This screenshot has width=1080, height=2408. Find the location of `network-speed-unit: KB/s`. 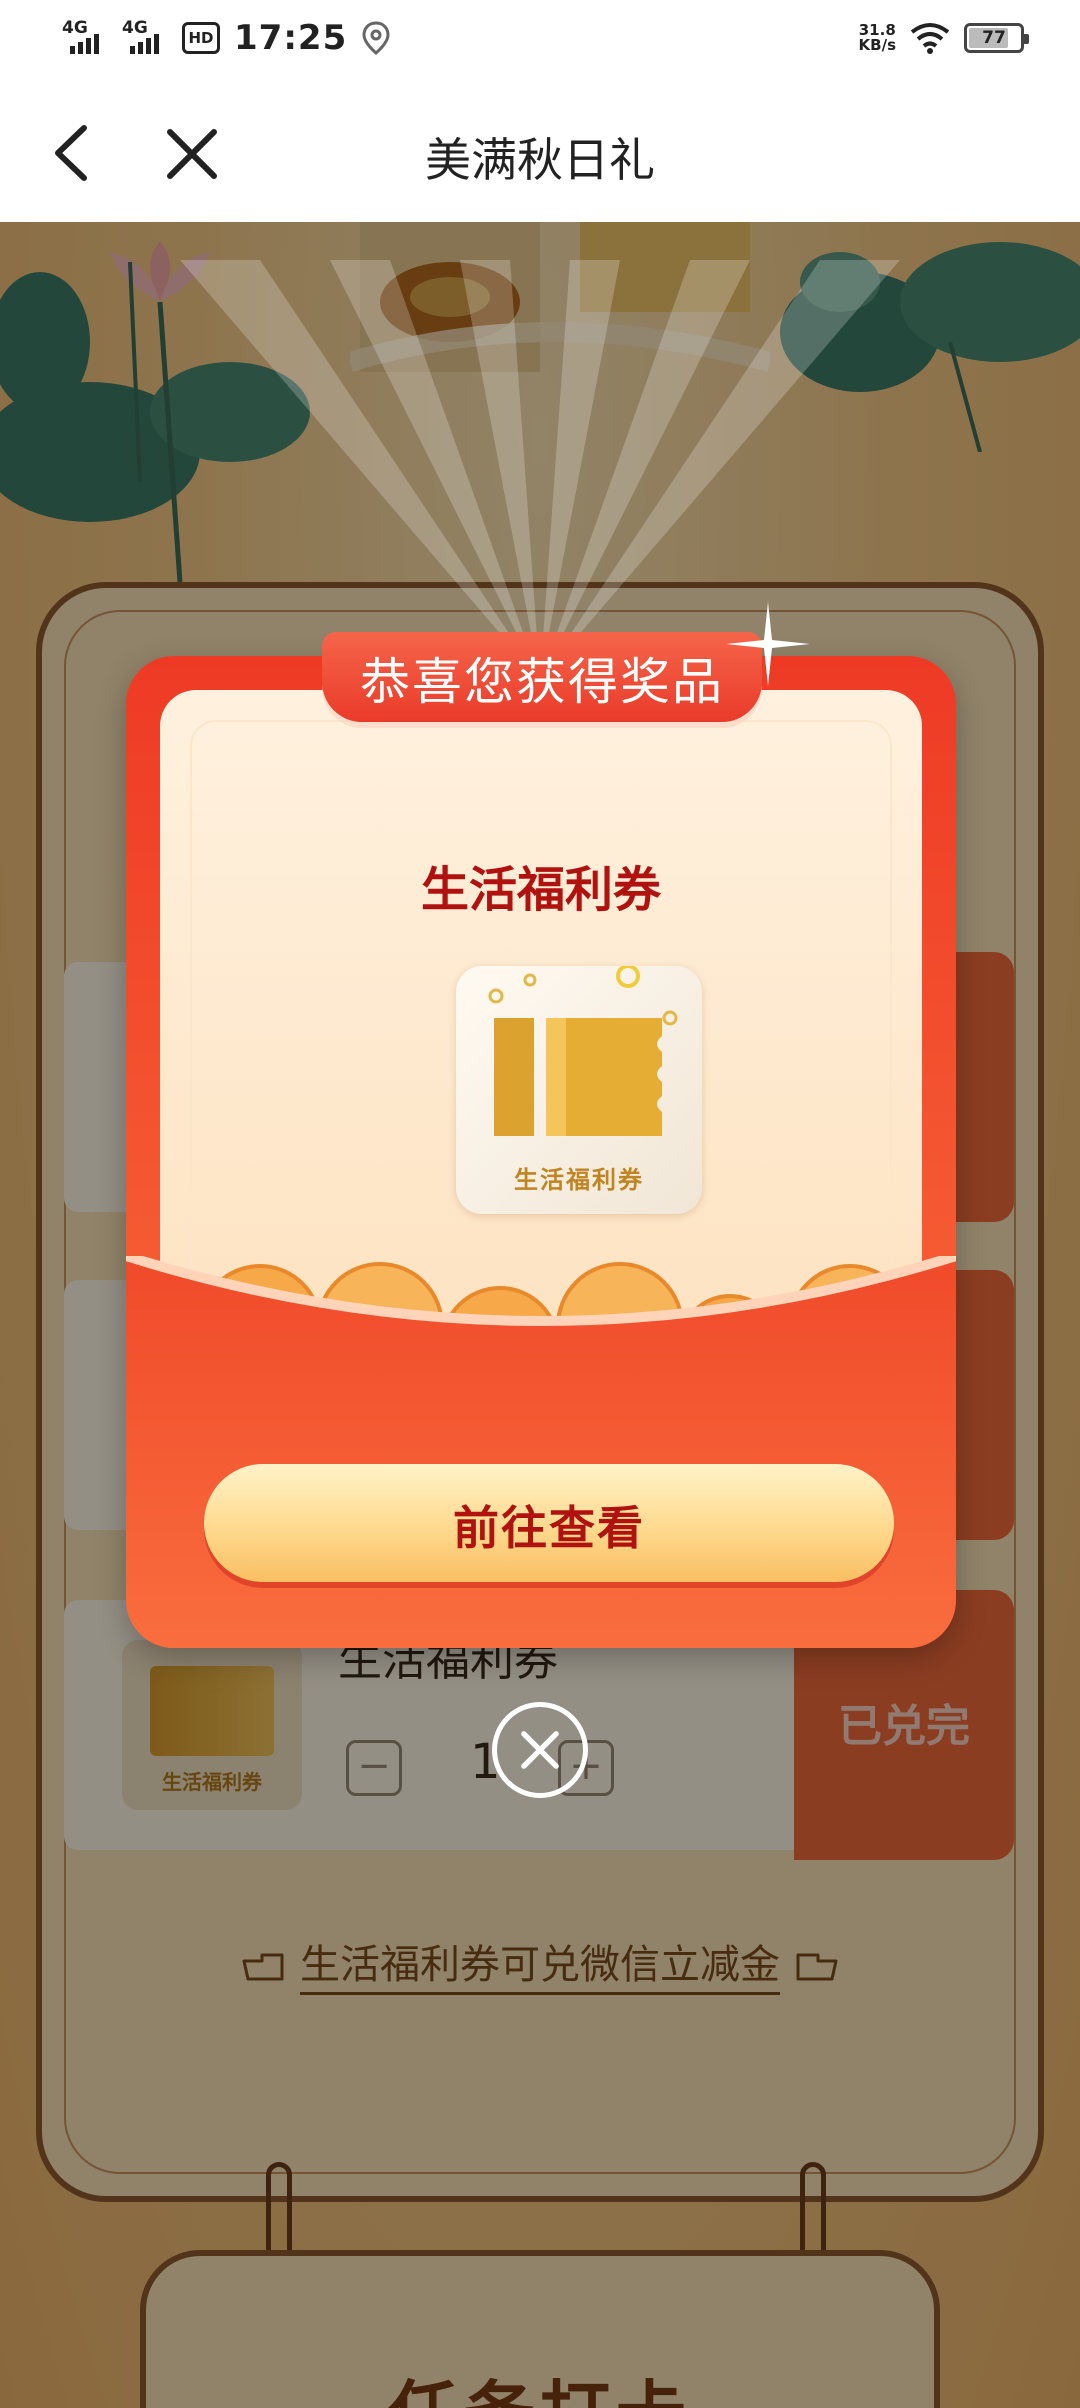

network-speed-unit: KB/s is located at coordinates (877, 45).